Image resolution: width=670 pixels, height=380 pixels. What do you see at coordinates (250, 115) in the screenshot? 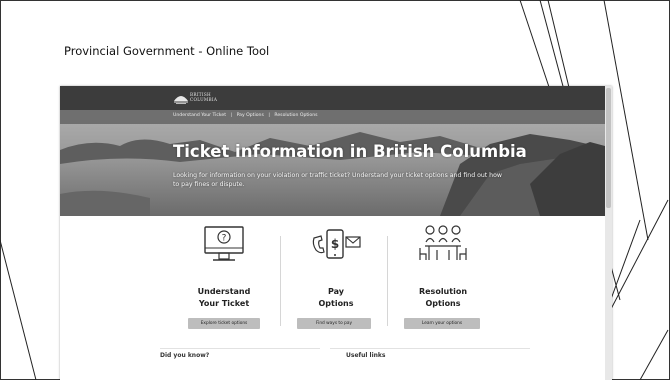
I see `nav-link-pay: Pay Options` at bounding box center [250, 115].